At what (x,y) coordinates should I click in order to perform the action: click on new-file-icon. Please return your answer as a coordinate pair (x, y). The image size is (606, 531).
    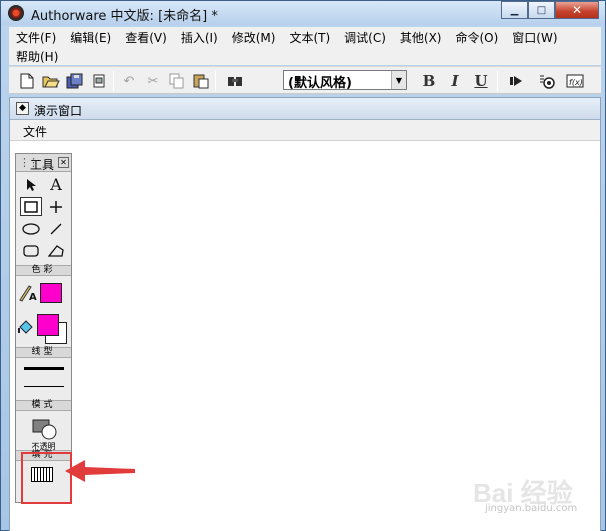
    Looking at the image, I should click on (27, 81).